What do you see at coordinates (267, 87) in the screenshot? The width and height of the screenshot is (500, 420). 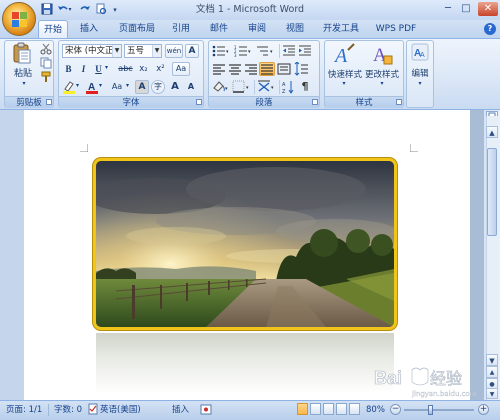 I see `chinese-layout-icon: ▾` at bounding box center [267, 87].